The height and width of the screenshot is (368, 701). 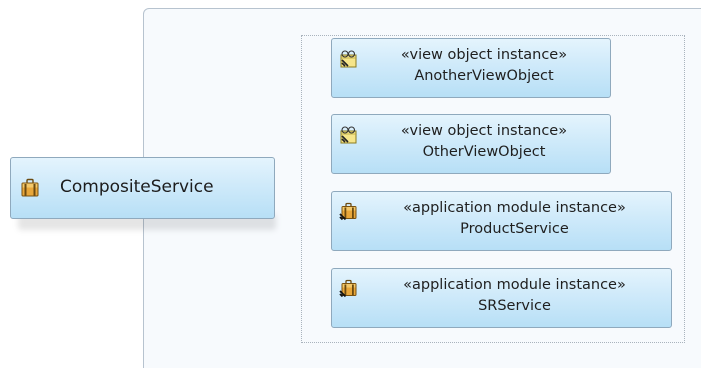 What do you see at coordinates (30, 188) in the screenshot?
I see `application-module-icon` at bounding box center [30, 188].